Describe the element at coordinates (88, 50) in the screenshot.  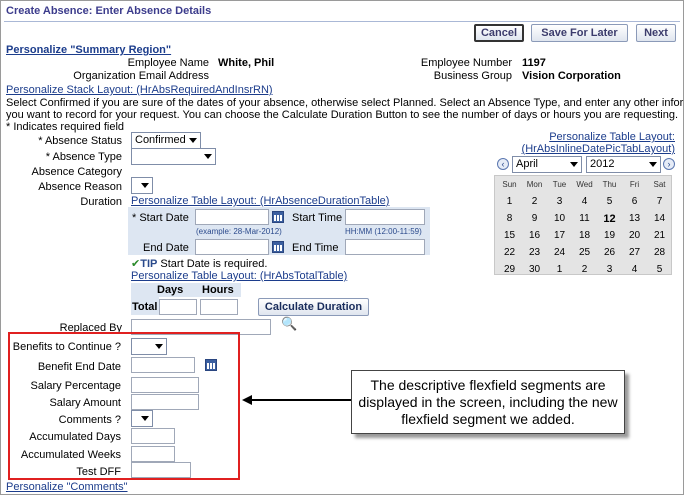
I see `personalize-summary-region-link: Personalize "Summary Region"` at that location.